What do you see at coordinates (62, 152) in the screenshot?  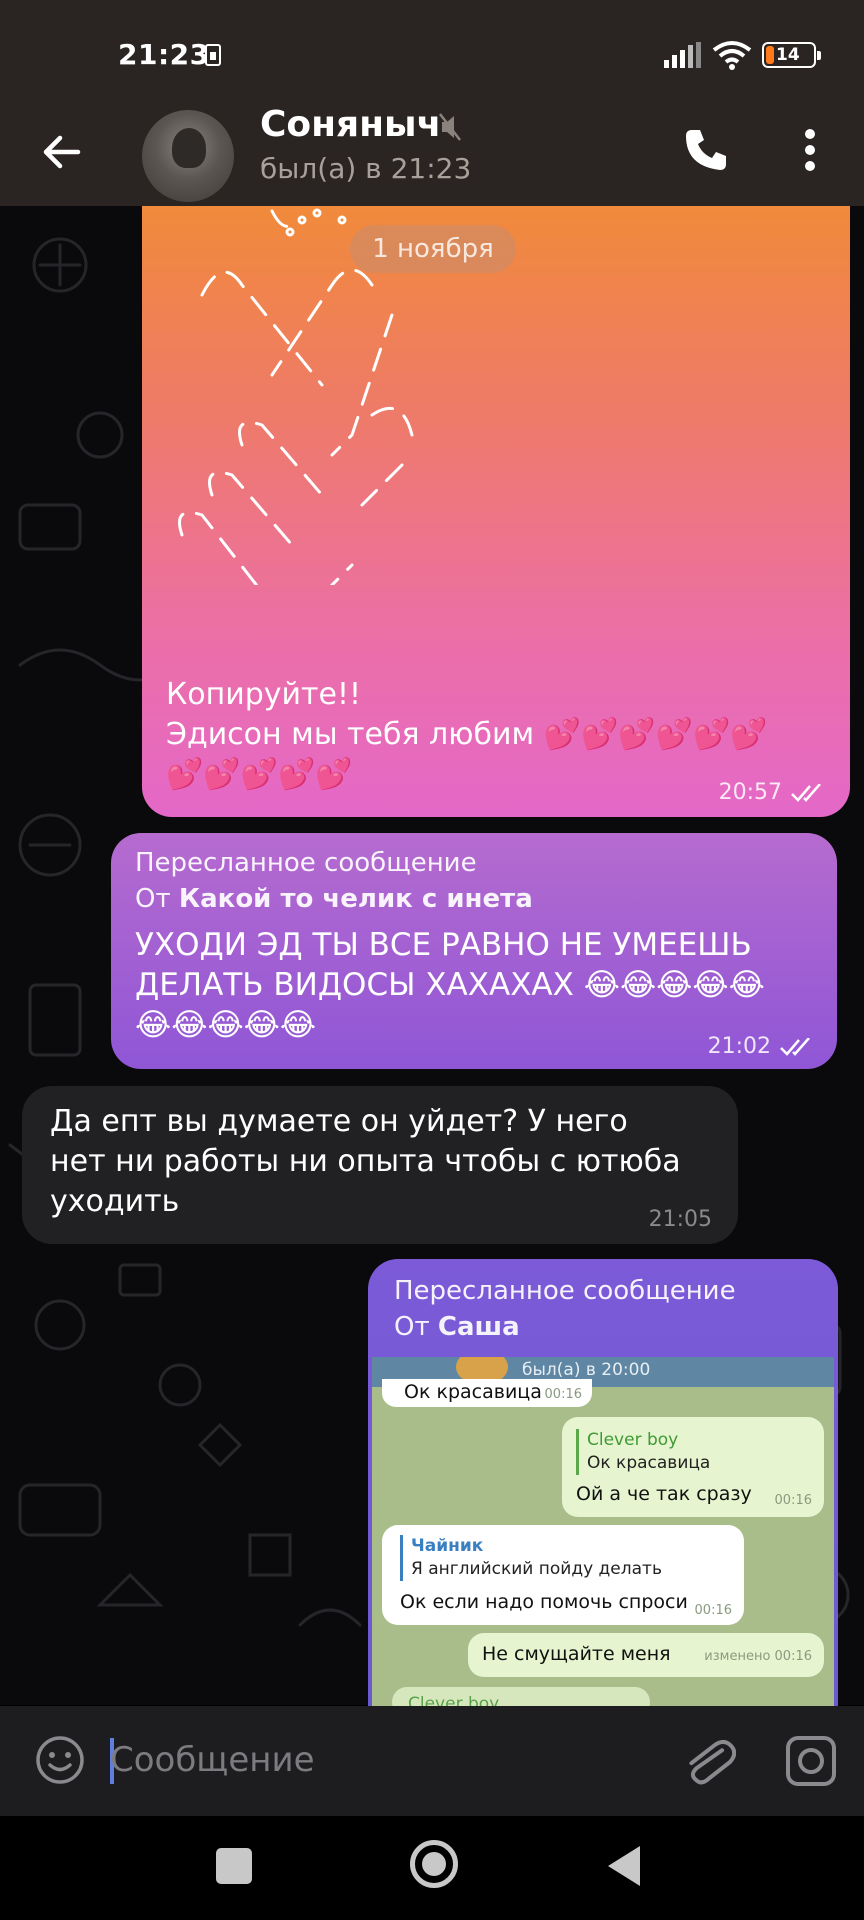 I see `back-arrow-icon` at bounding box center [62, 152].